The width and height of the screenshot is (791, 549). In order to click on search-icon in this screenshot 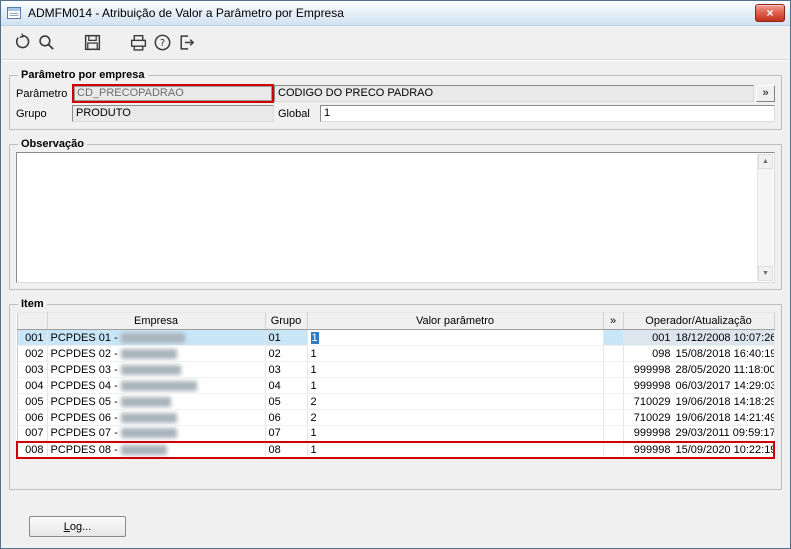, I will do `click(46, 42)`.